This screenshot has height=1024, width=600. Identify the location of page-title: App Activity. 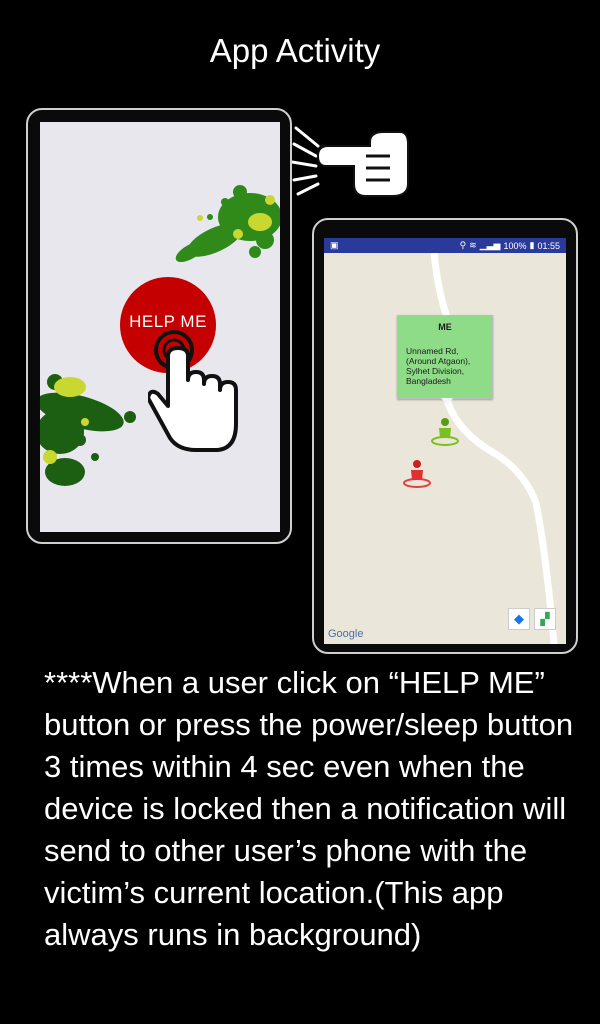
(295, 50).